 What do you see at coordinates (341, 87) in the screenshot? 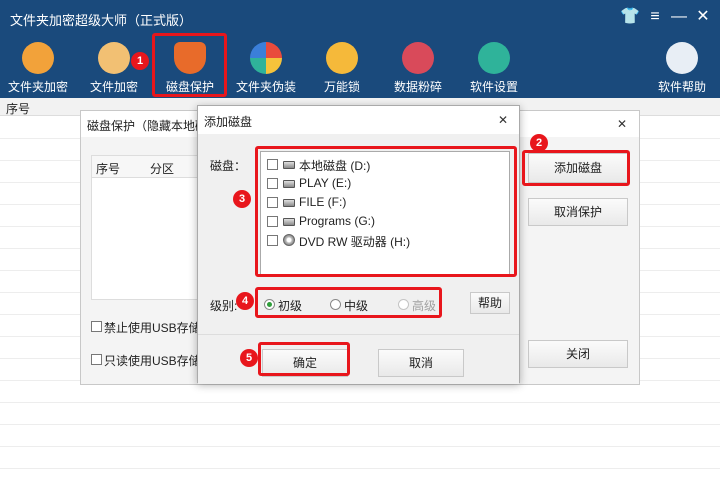
I see `toolbar-label: 万能锁` at bounding box center [341, 87].